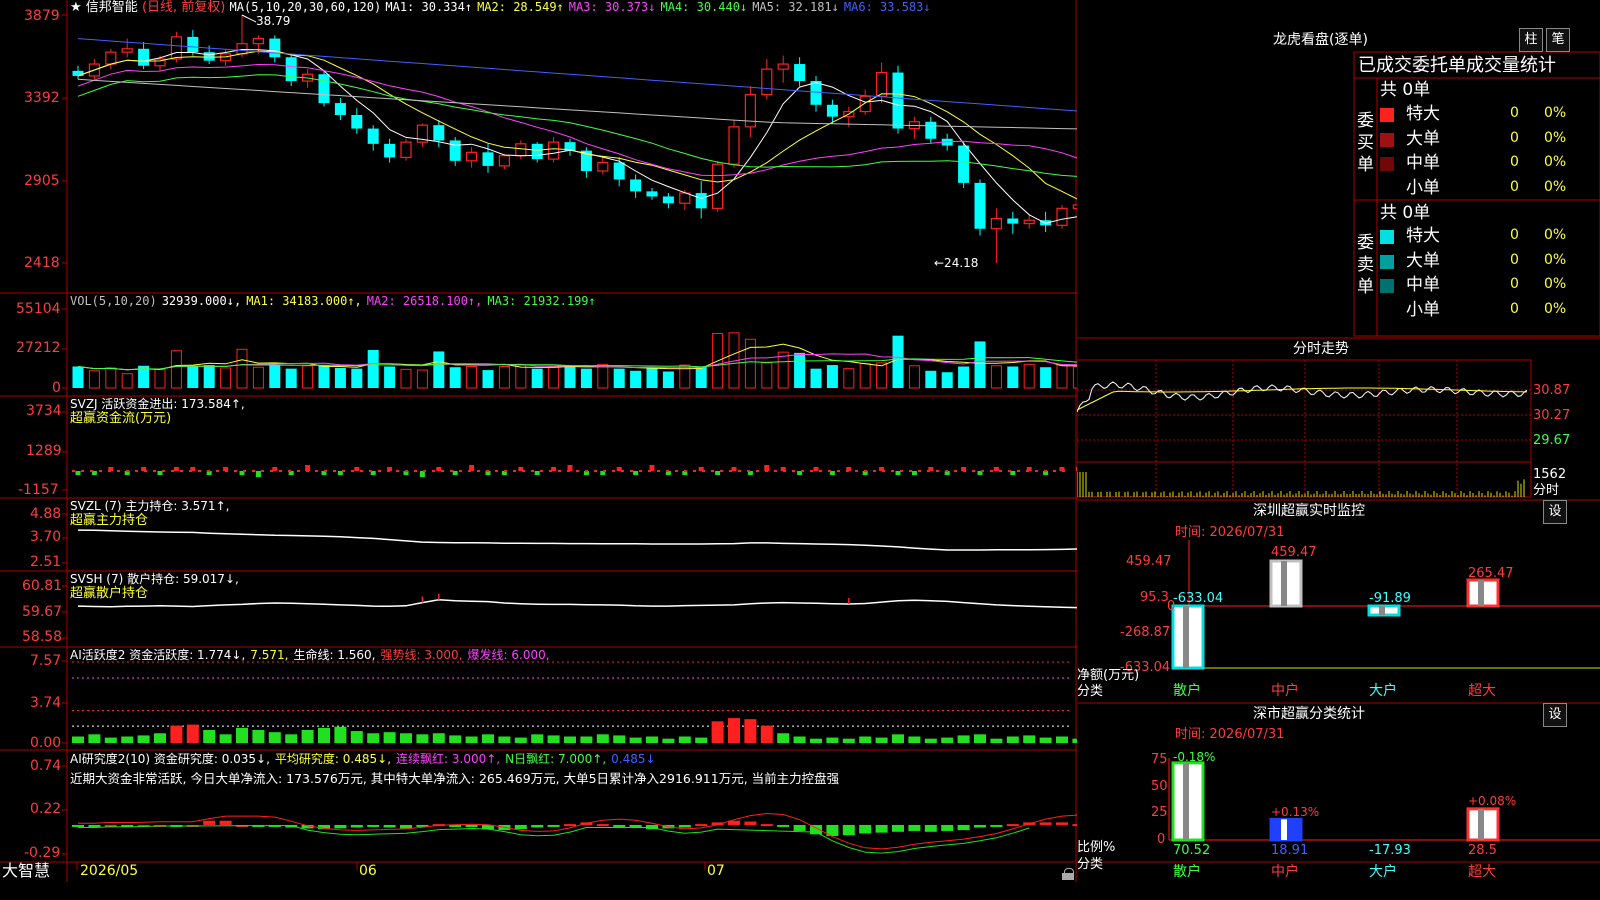  I want to click on svzj-tick: -1157, so click(38, 490).